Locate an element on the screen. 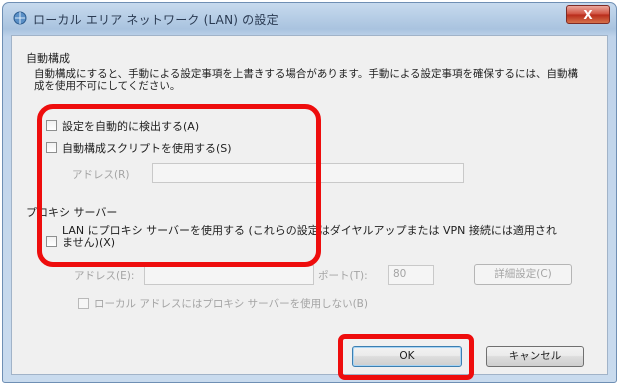 The image size is (621, 387). network-settings-icon is located at coordinates (20, 18).